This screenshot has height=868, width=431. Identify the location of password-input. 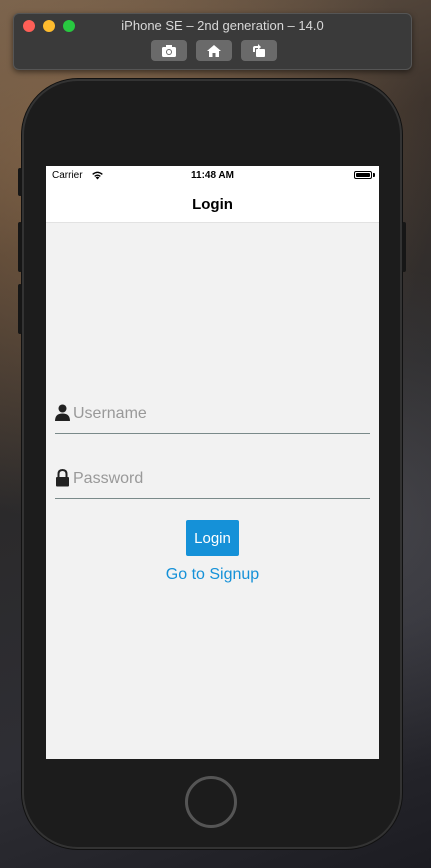
(218, 479).